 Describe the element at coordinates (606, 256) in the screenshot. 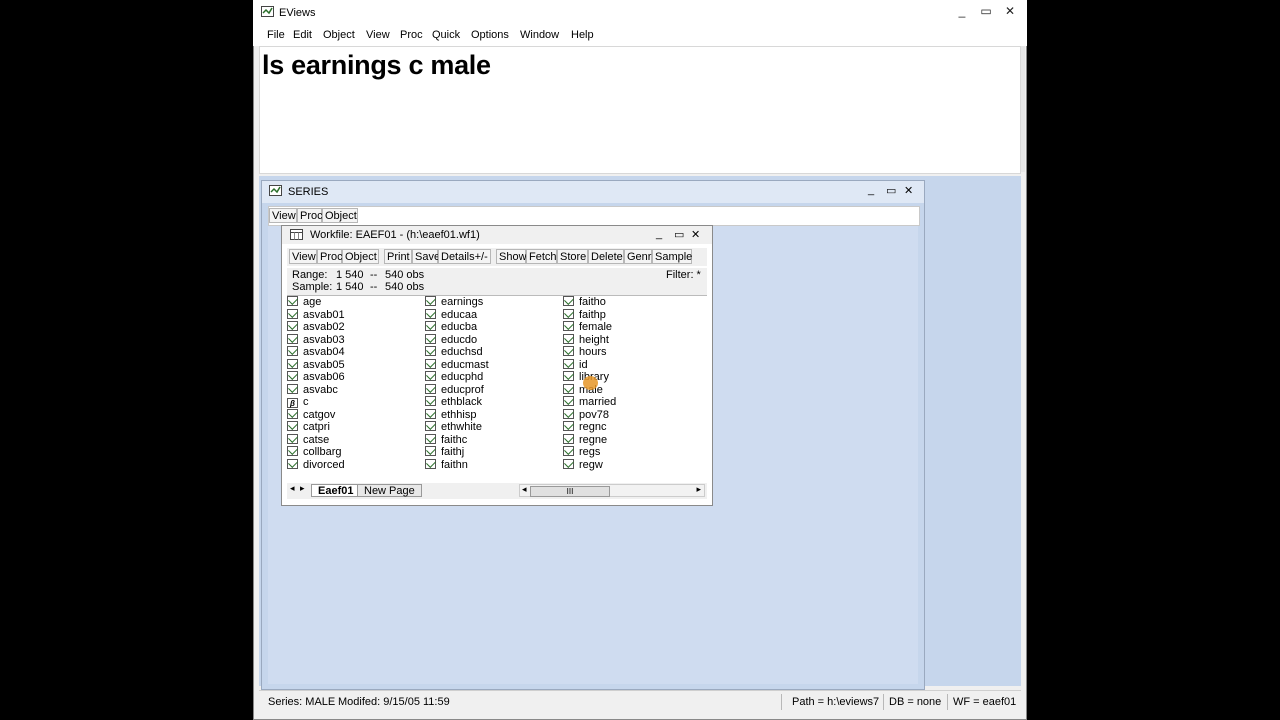

I see `wf-delete-button: Delete` at that location.